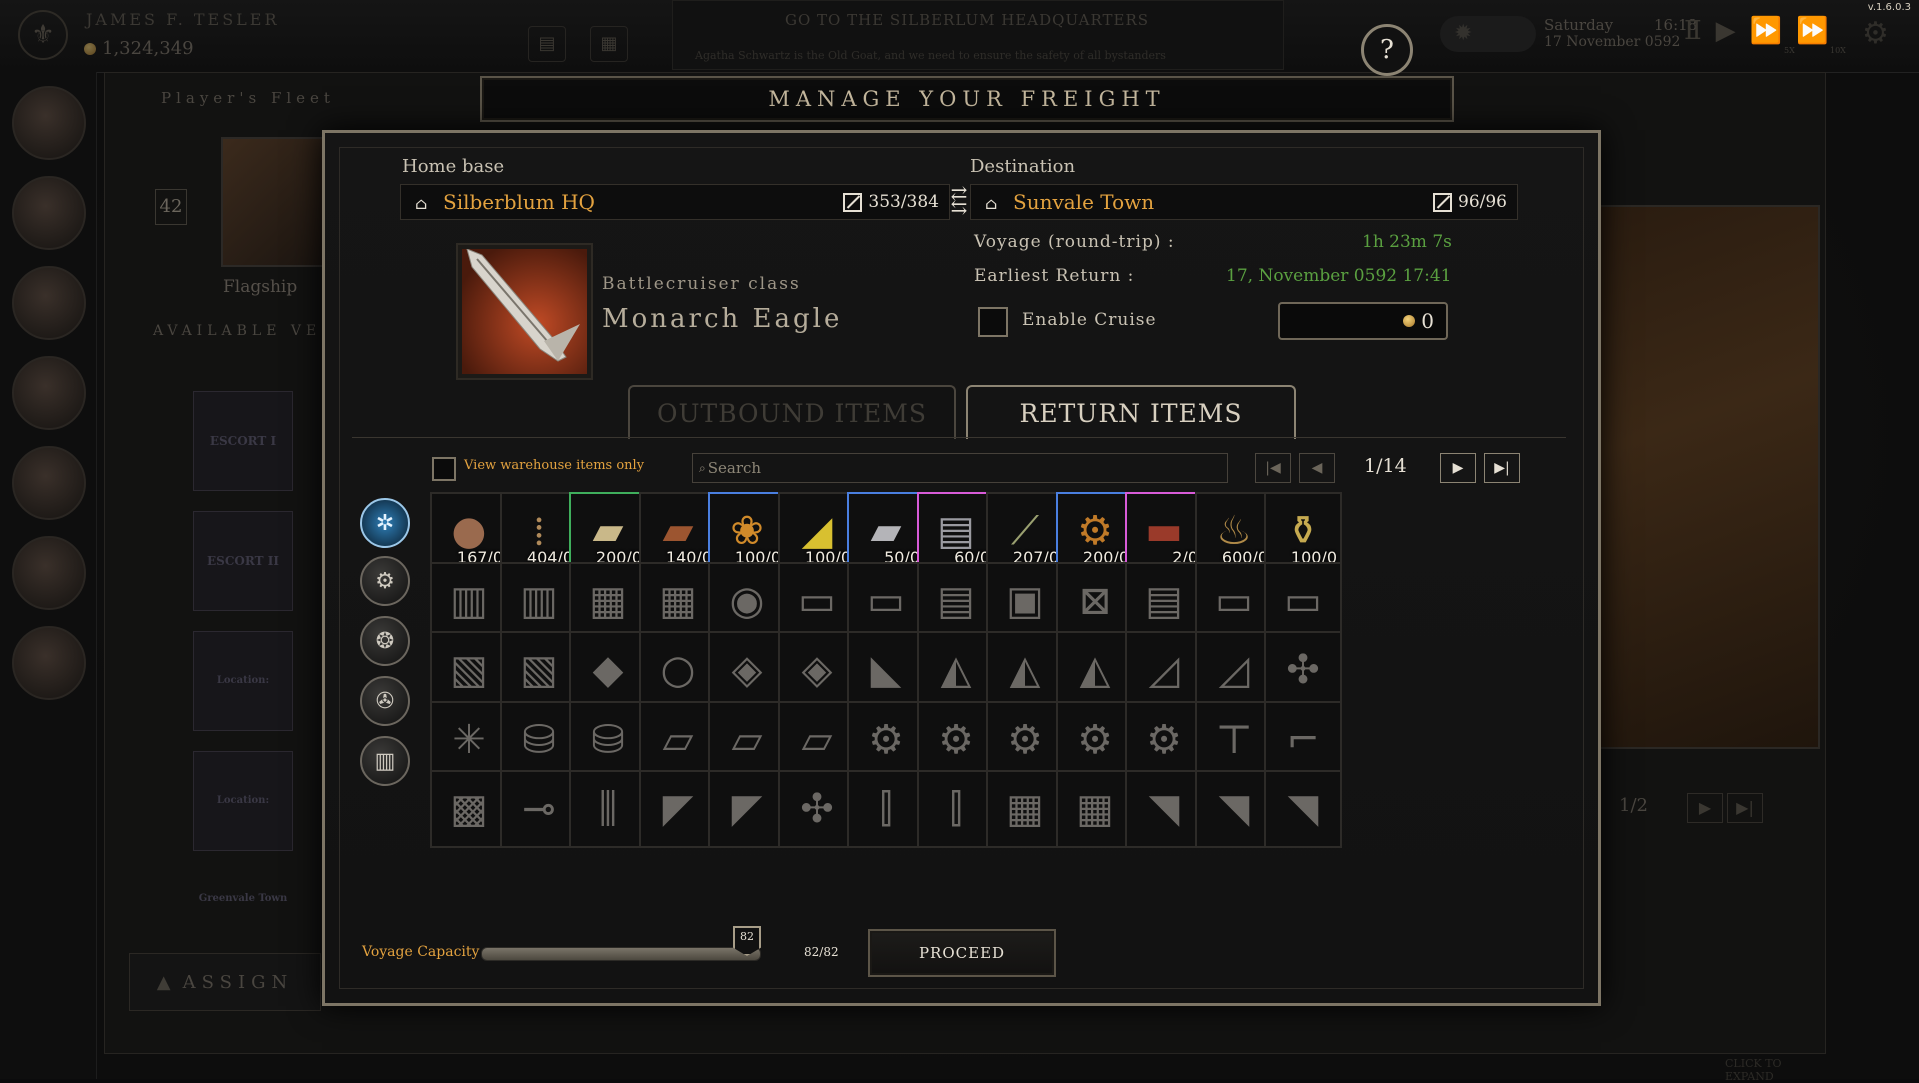  Describe the element at coordinates (385, 641) in the screenshot. I see `category-resources-button: ❂` at that location.